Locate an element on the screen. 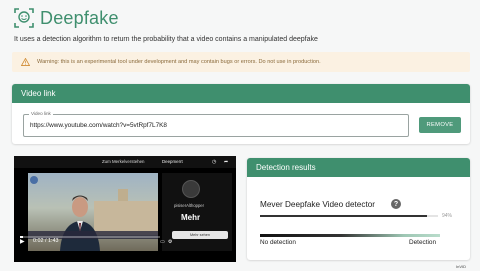 Image resolution: width=480 pixels, height=271 pixels. captions-icon: ▭ is located at coordinates (162, 242).